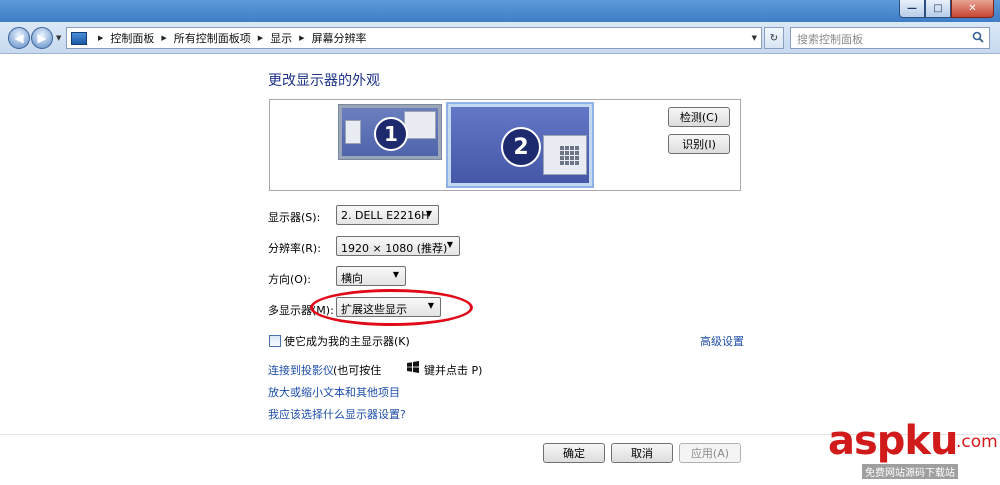 The image size is (1000, 485). I want to click on advanced-settings-link: 高级设置, so click(722, 341).